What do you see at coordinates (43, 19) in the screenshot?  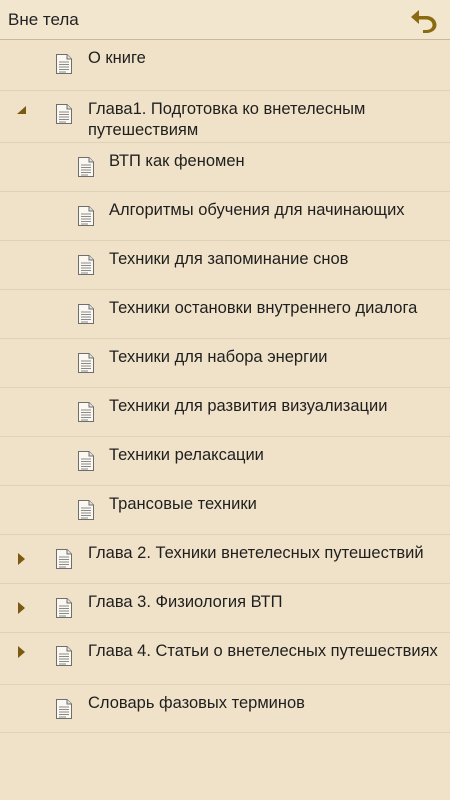 I see `app-title: Вне тела` at bounding box center [43, 19].